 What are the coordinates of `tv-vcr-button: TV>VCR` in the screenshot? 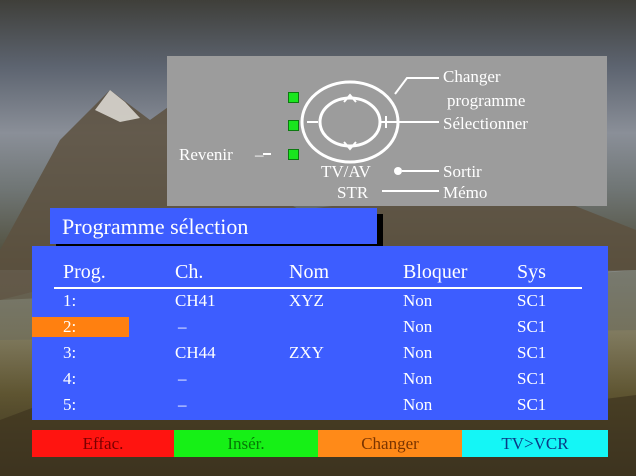 It's located at (535, 443).